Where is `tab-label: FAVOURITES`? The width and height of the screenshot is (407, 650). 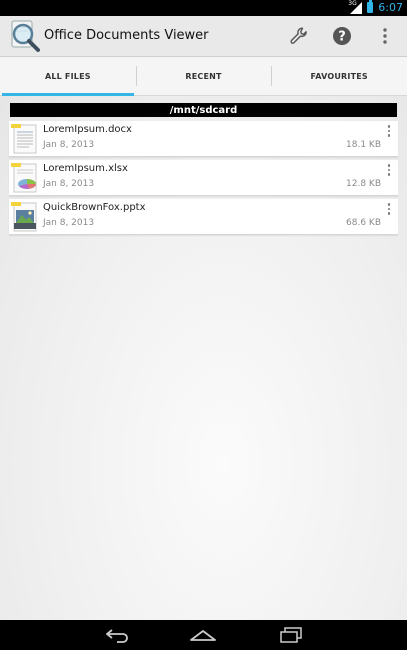
tab-label: FAVOURITES is located at coordinates (339, 76).